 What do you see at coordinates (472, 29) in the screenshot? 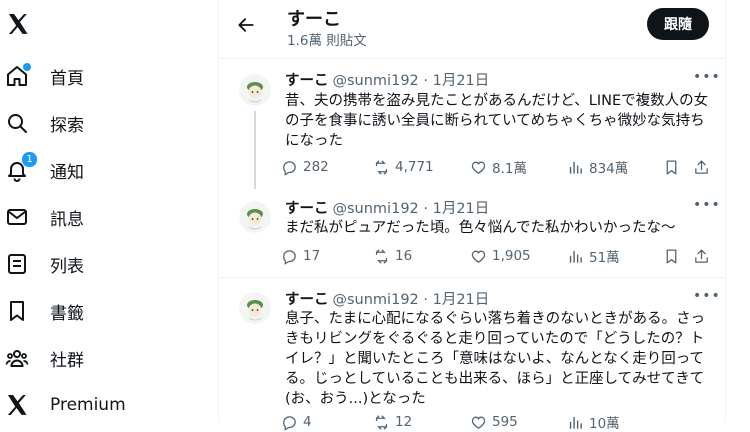
I see `profile-header: すーこ 1.6萬 則貼文 跟隨` at bounding box center [472, 29].